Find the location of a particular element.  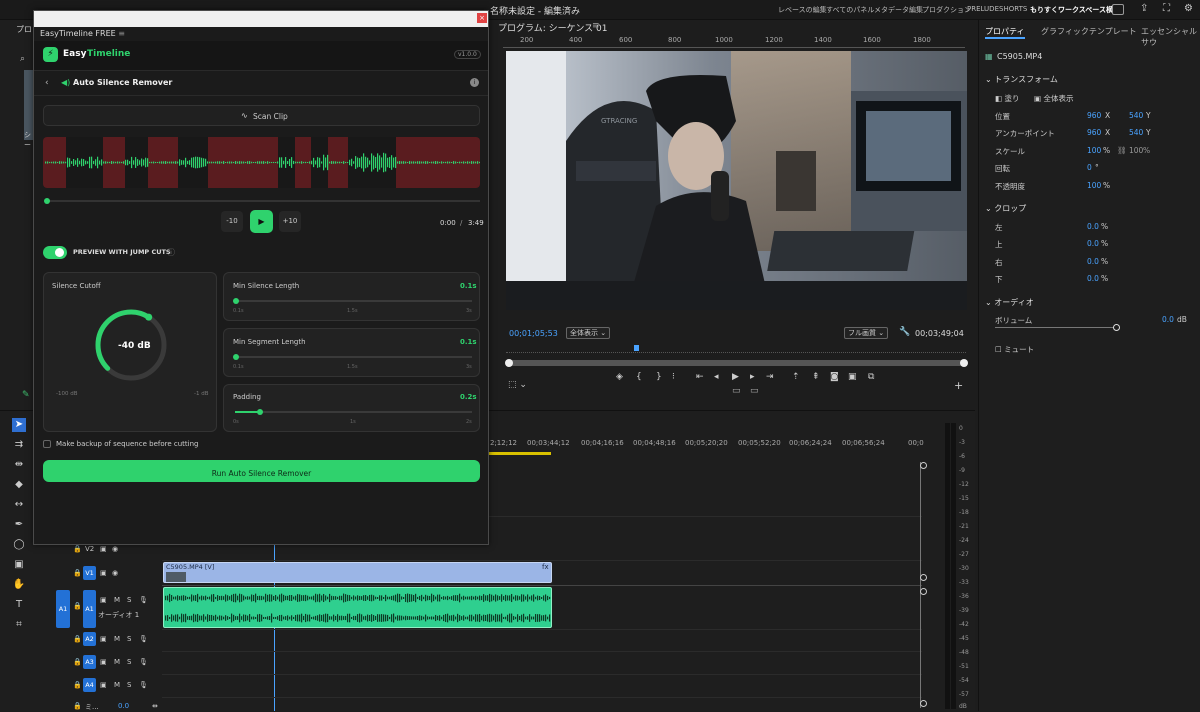

track-target-v1: V1 is located at coordinates (89, 573).